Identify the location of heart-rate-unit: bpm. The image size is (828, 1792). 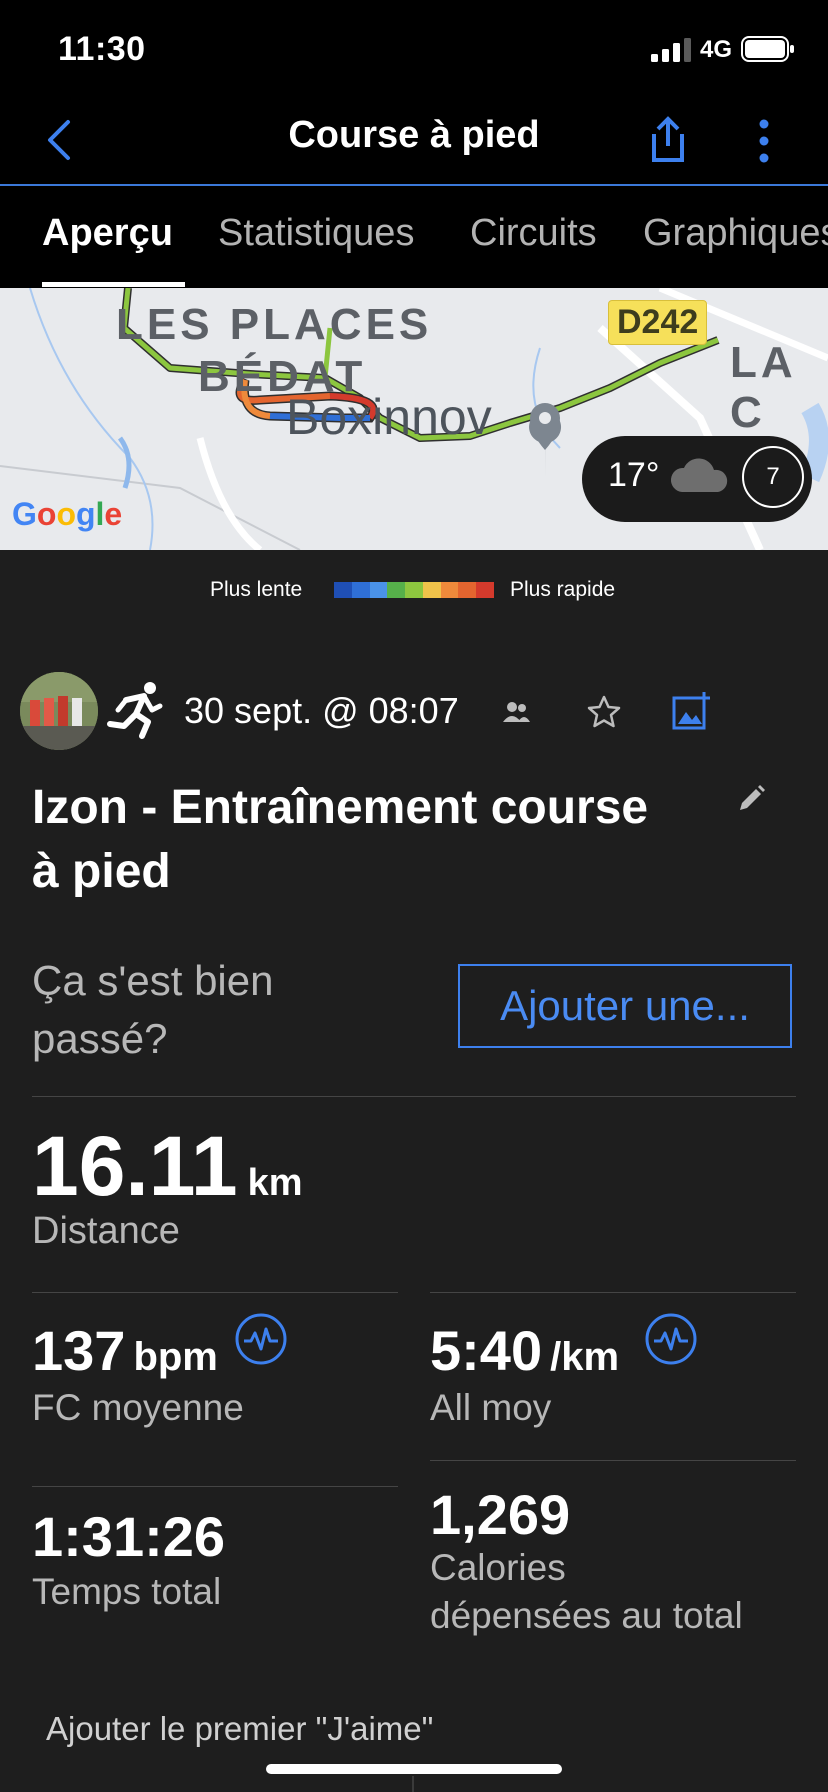
(175, 1357).